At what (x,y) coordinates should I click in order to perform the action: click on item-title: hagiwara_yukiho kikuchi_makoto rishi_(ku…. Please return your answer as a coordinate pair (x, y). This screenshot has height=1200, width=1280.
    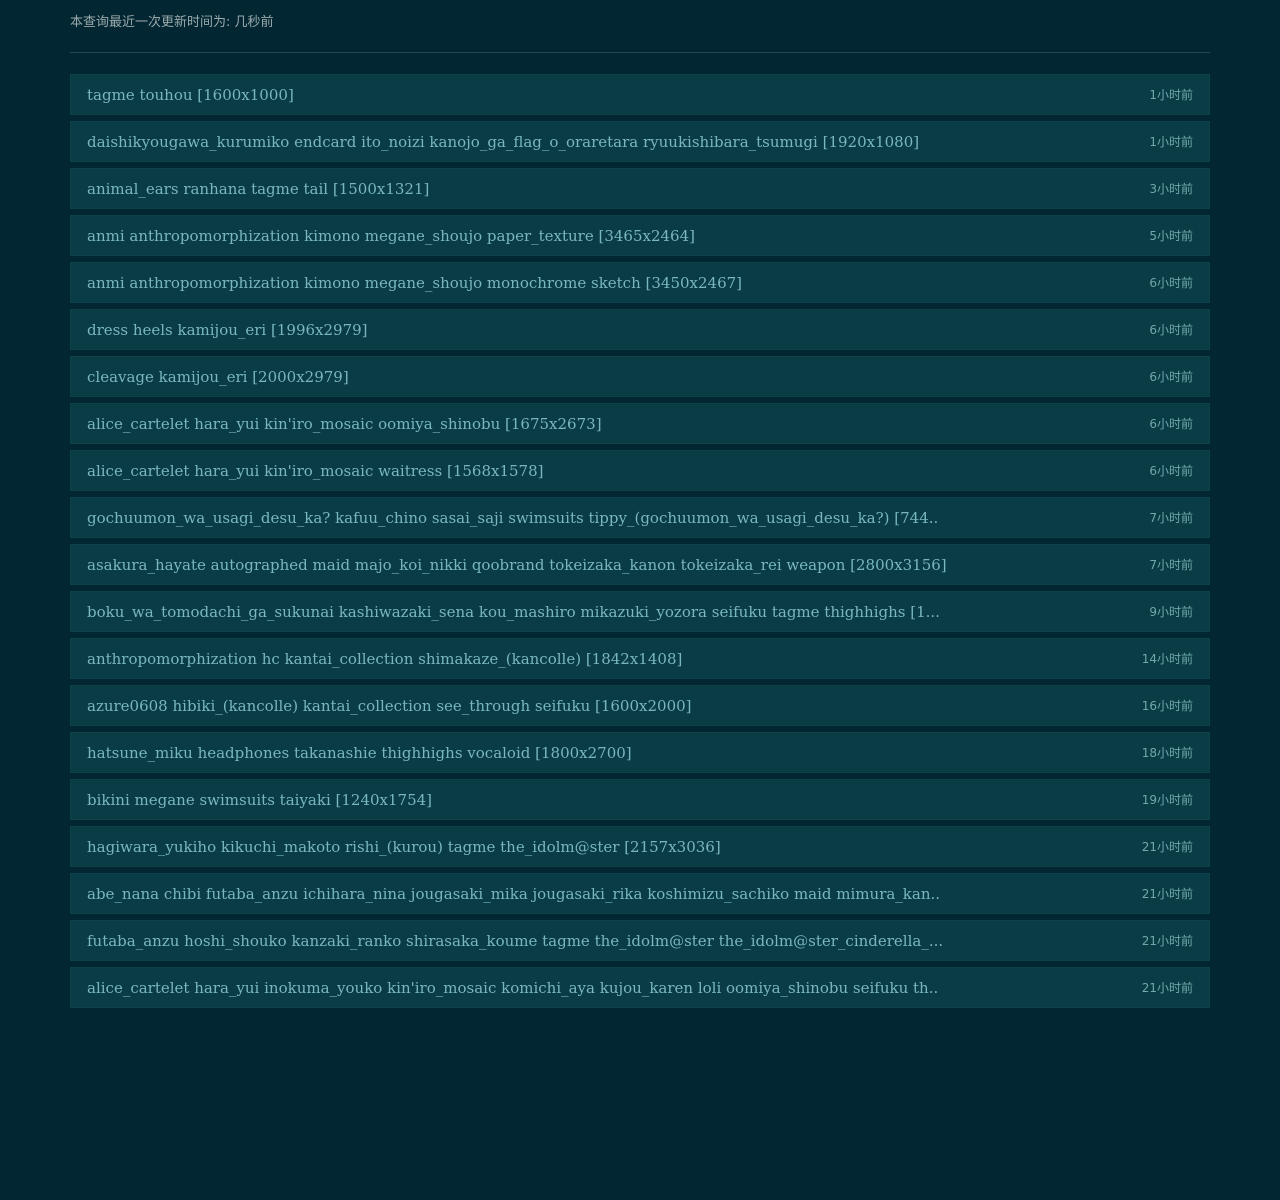
    Looking at the image, I should click on (404, 847).